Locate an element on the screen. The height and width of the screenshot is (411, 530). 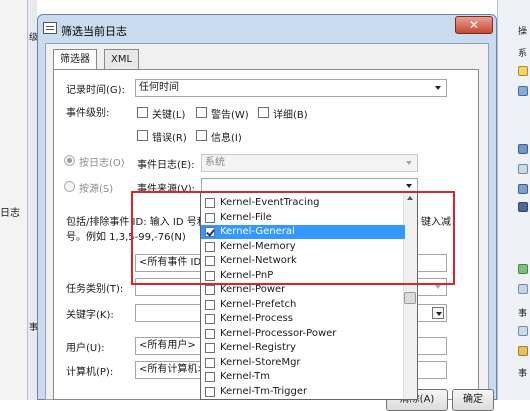
arrow-down-icon is located at coordinates (523, 91).